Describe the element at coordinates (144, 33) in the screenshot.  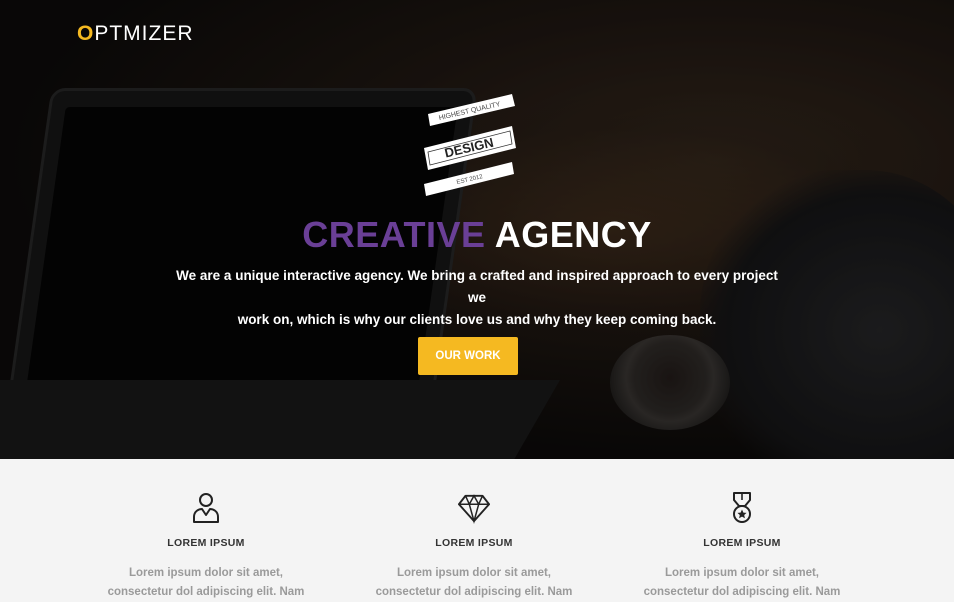
I see `logo-rest: PTMIZER` at that location.